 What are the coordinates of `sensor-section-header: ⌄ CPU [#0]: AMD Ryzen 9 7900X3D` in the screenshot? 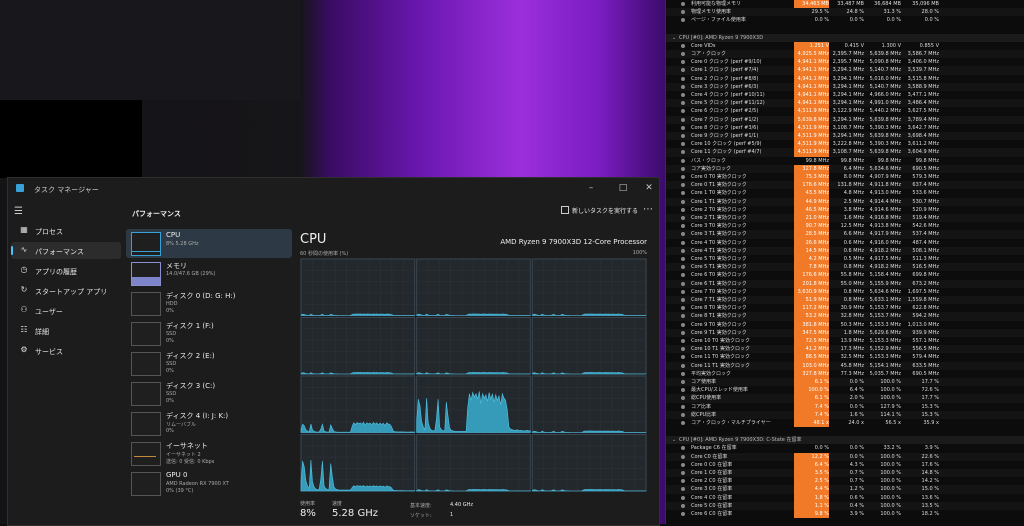 It's located at (845, 37).